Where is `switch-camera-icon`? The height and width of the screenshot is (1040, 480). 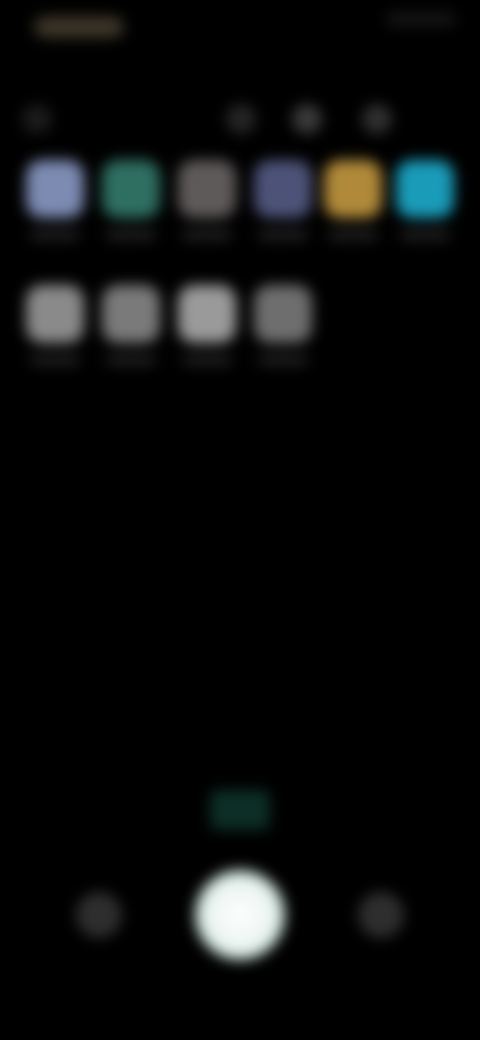
switch-camera-icon is located at coordinates (381, 915).